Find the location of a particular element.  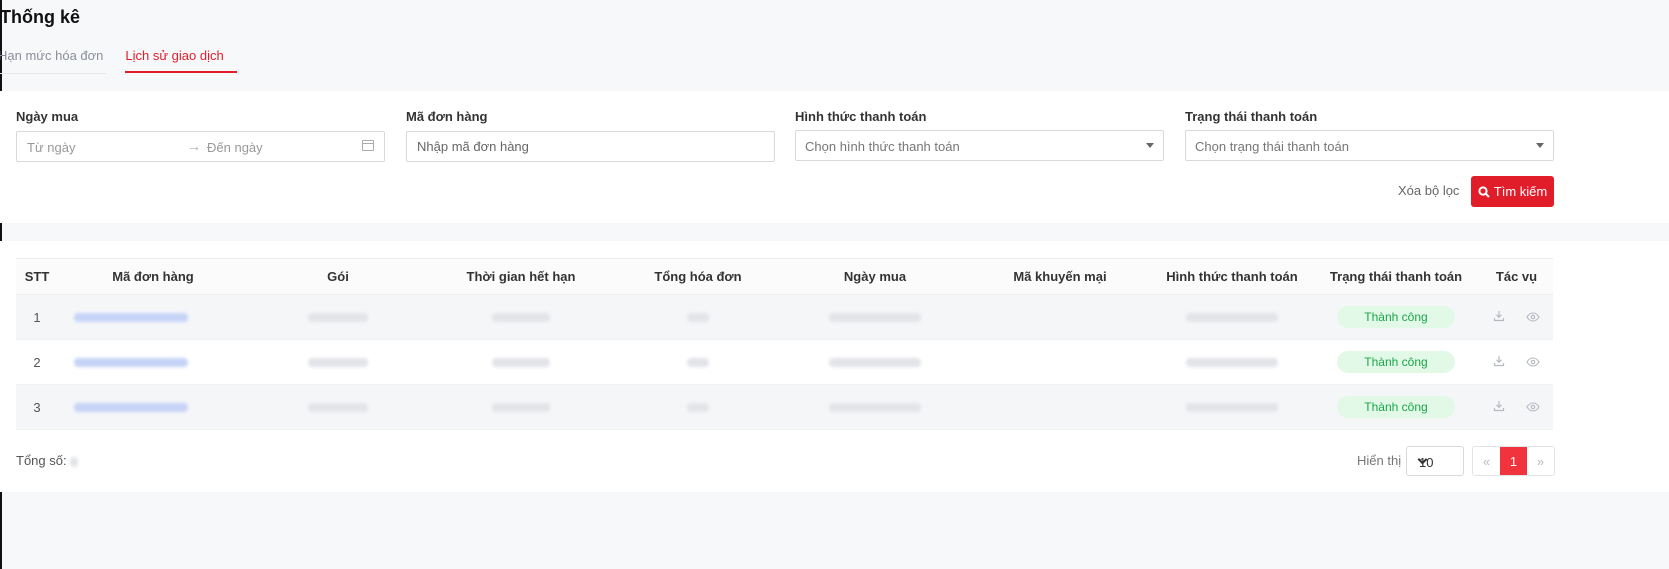

col-total-invoice: Tổng hóa đơn is located at coordinates (698, 276).